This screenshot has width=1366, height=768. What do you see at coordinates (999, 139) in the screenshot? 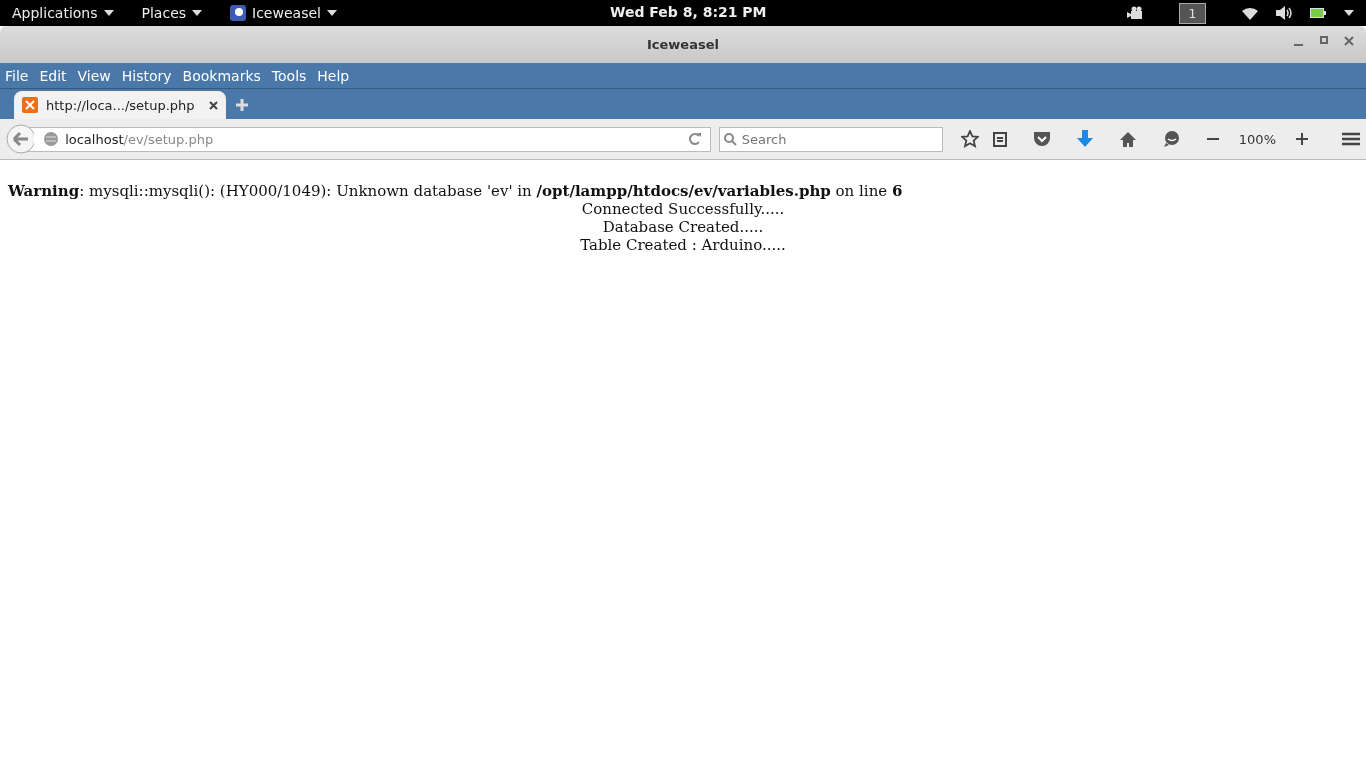
I see `clipboard-icon` at bounding box center [999, 139].